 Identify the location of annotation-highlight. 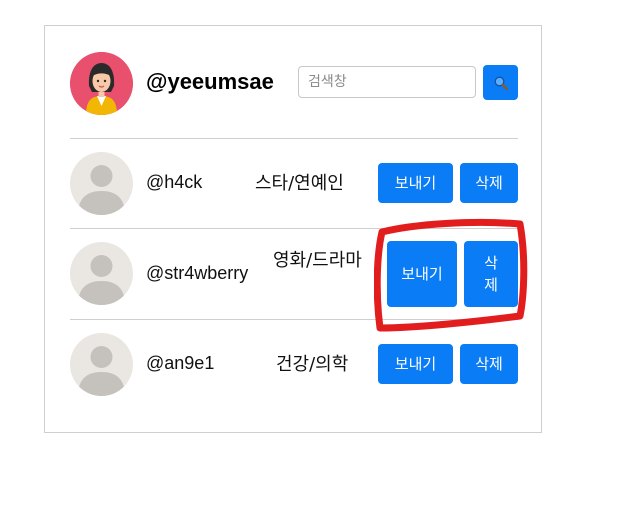
(450, 276).